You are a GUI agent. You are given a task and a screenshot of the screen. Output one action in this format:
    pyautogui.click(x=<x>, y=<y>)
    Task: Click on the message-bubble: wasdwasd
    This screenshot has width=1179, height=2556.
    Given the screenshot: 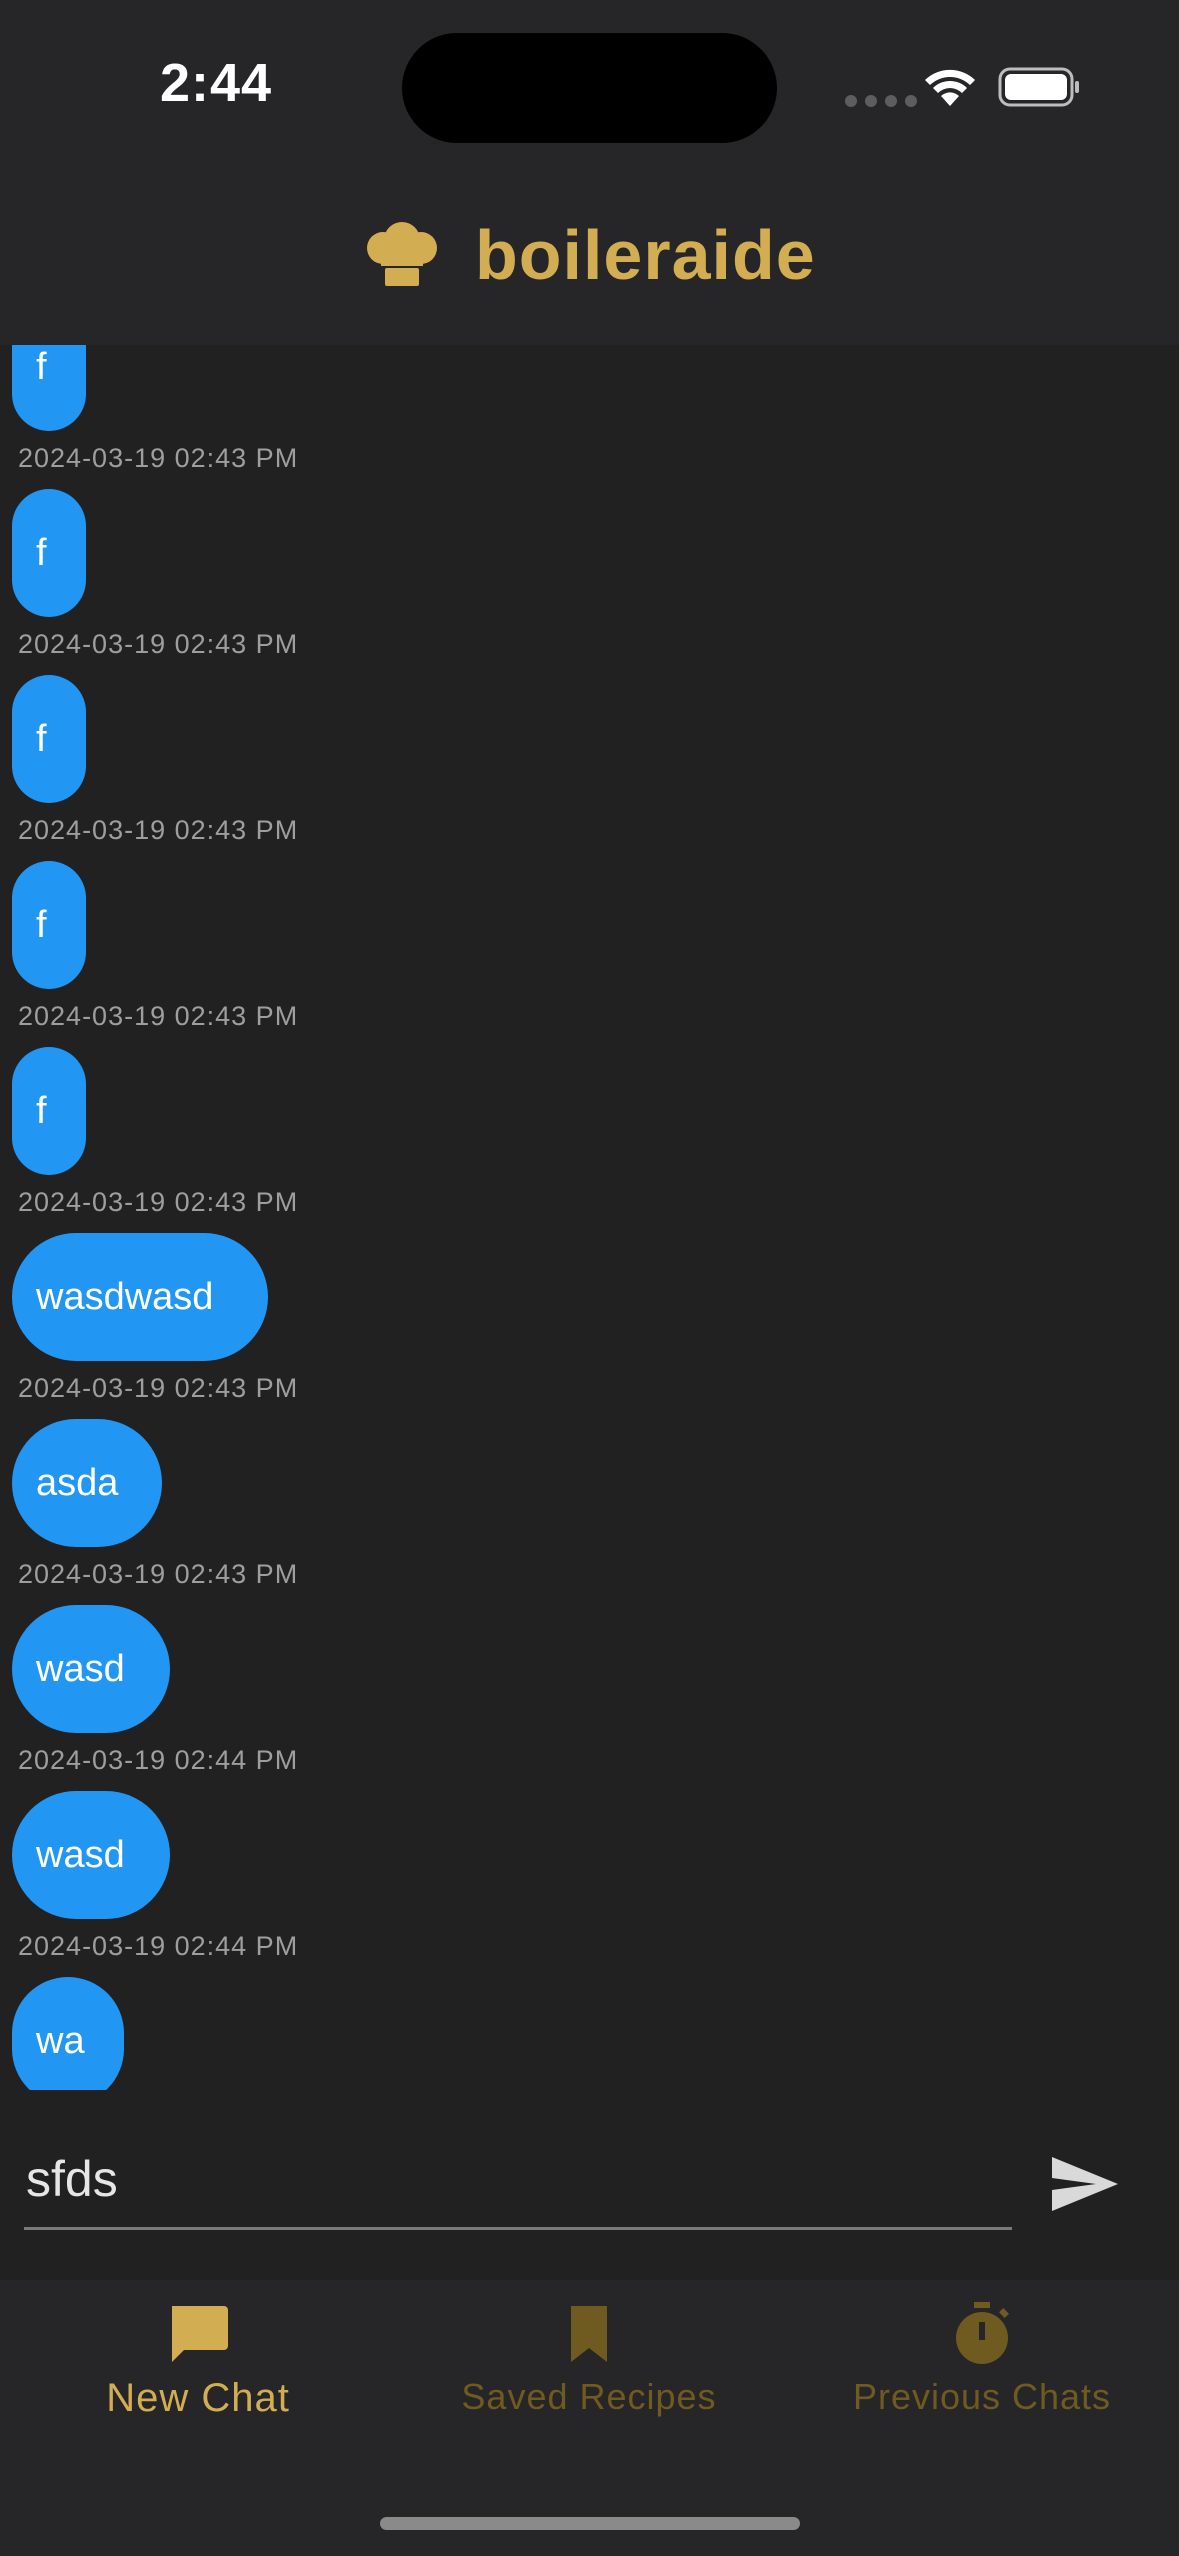 What is the action you would take?
    pyautogui.click(x=140, y=1297)
    